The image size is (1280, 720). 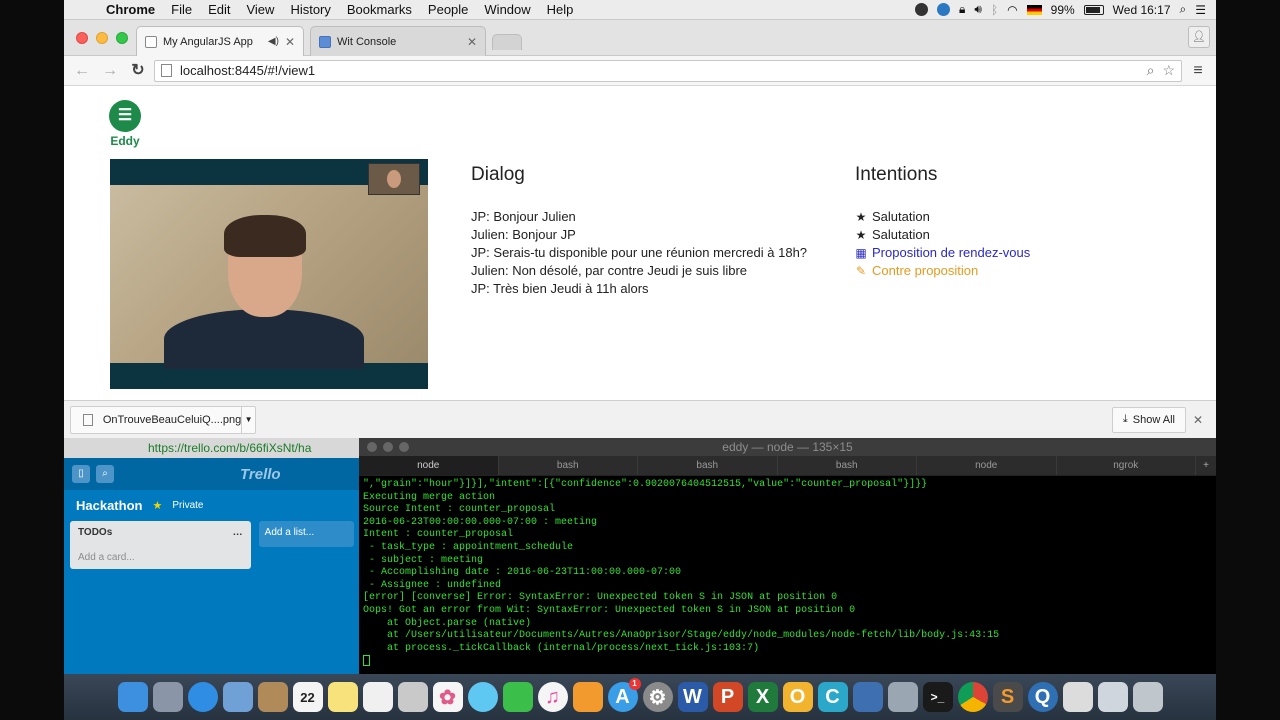 What do you see at coordinates (962, 9) in the screenshot?
I see `lock-icon: 🔒︎` at bounding box center [962, 9].